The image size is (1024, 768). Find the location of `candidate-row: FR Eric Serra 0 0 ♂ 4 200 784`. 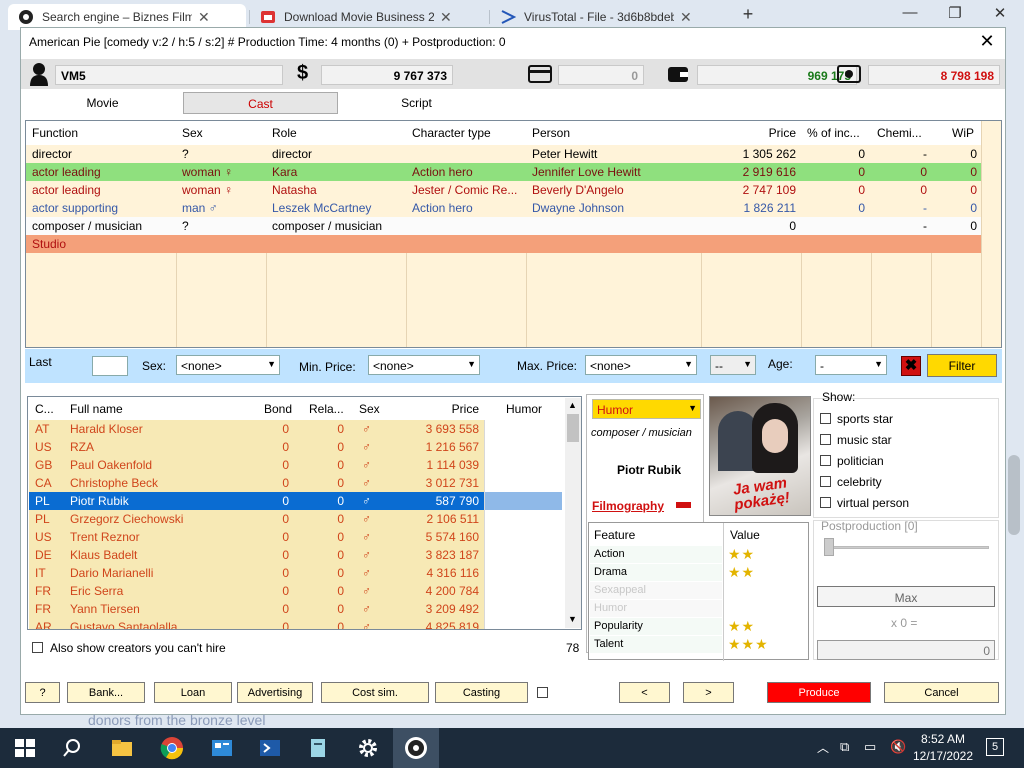

candidate-row: FR Eric Serra 0 0 ♂ 4 200 784 is located at coordinates (295, 591).